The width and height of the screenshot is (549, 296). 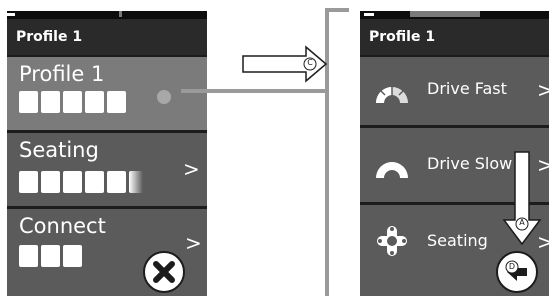 I want to click on drive-fast-gauge-icon, so click(x=392, y=95).